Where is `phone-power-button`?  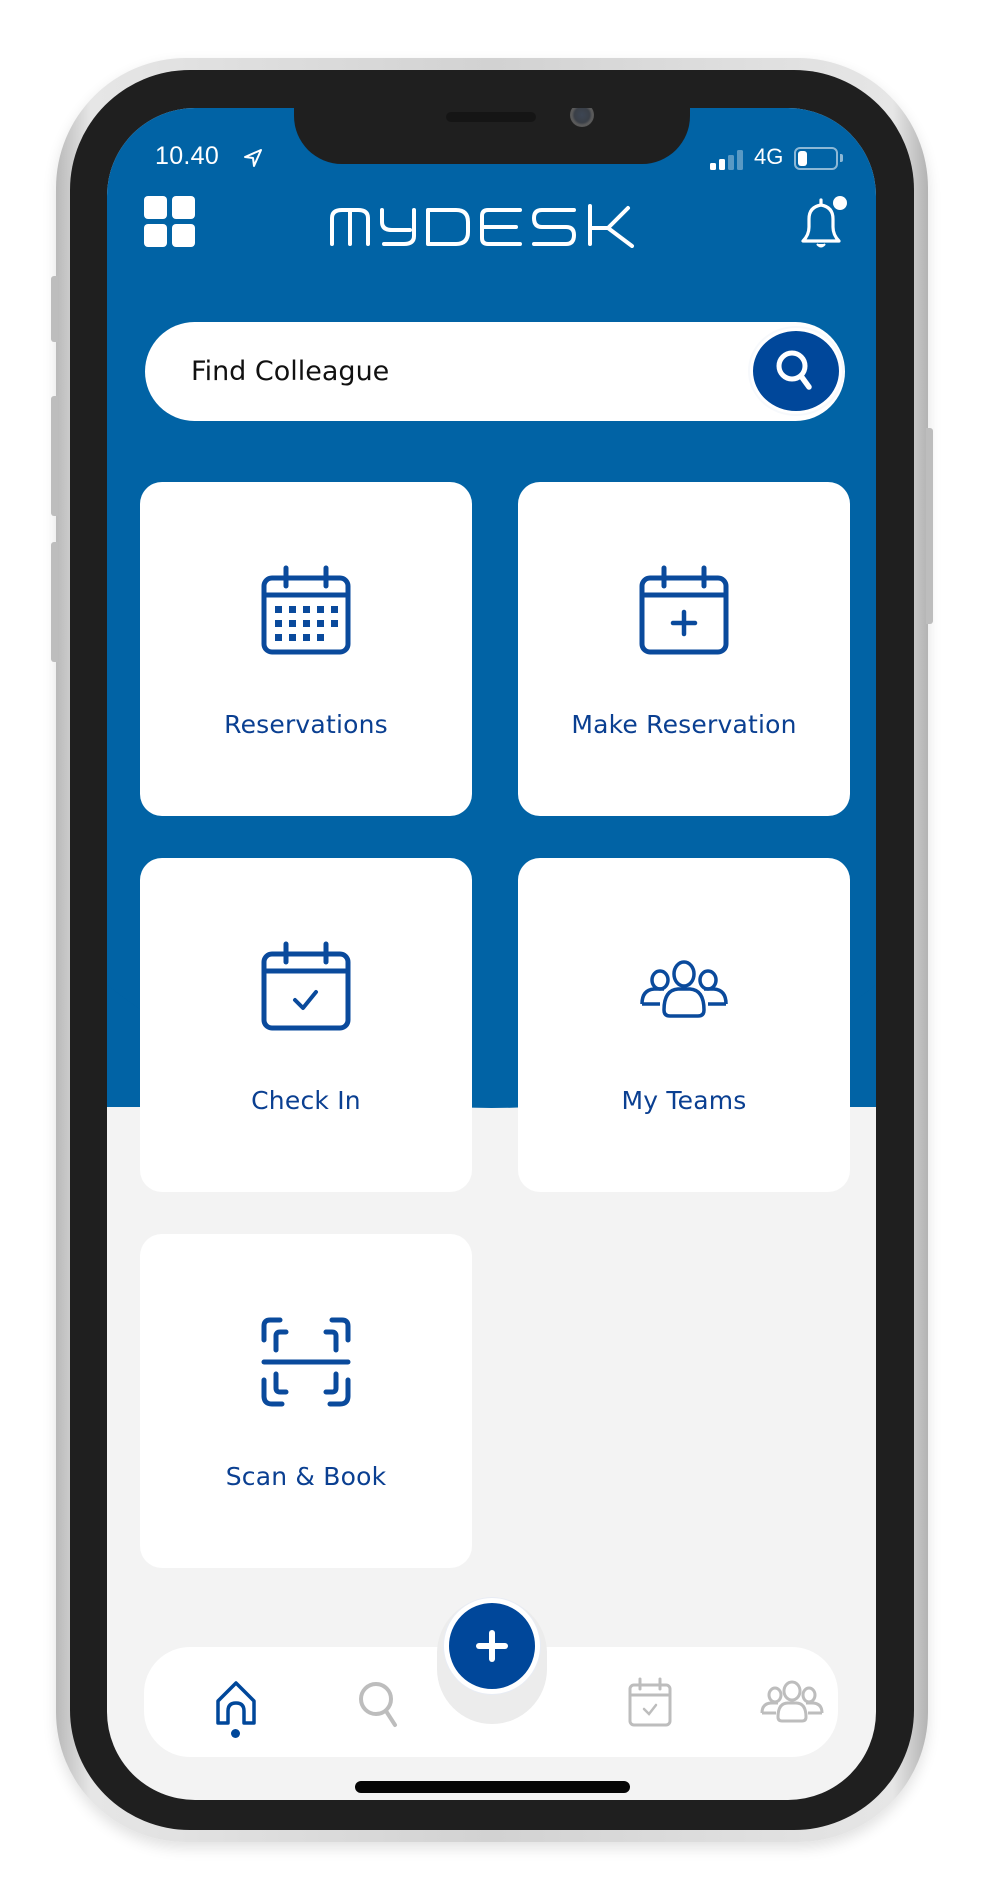
phone-power-button is located at coordinates (929, 526).